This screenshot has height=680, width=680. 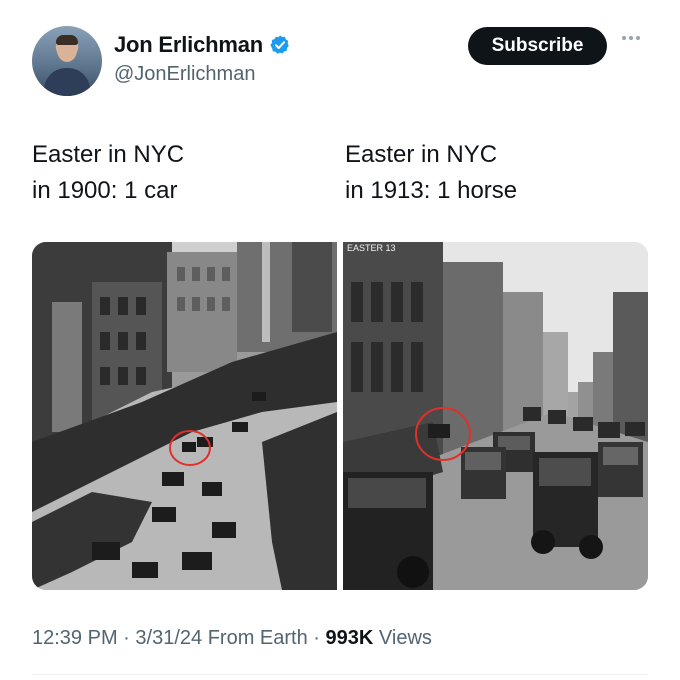 I want to click on avatar-hair, so click(x=67, y=40).